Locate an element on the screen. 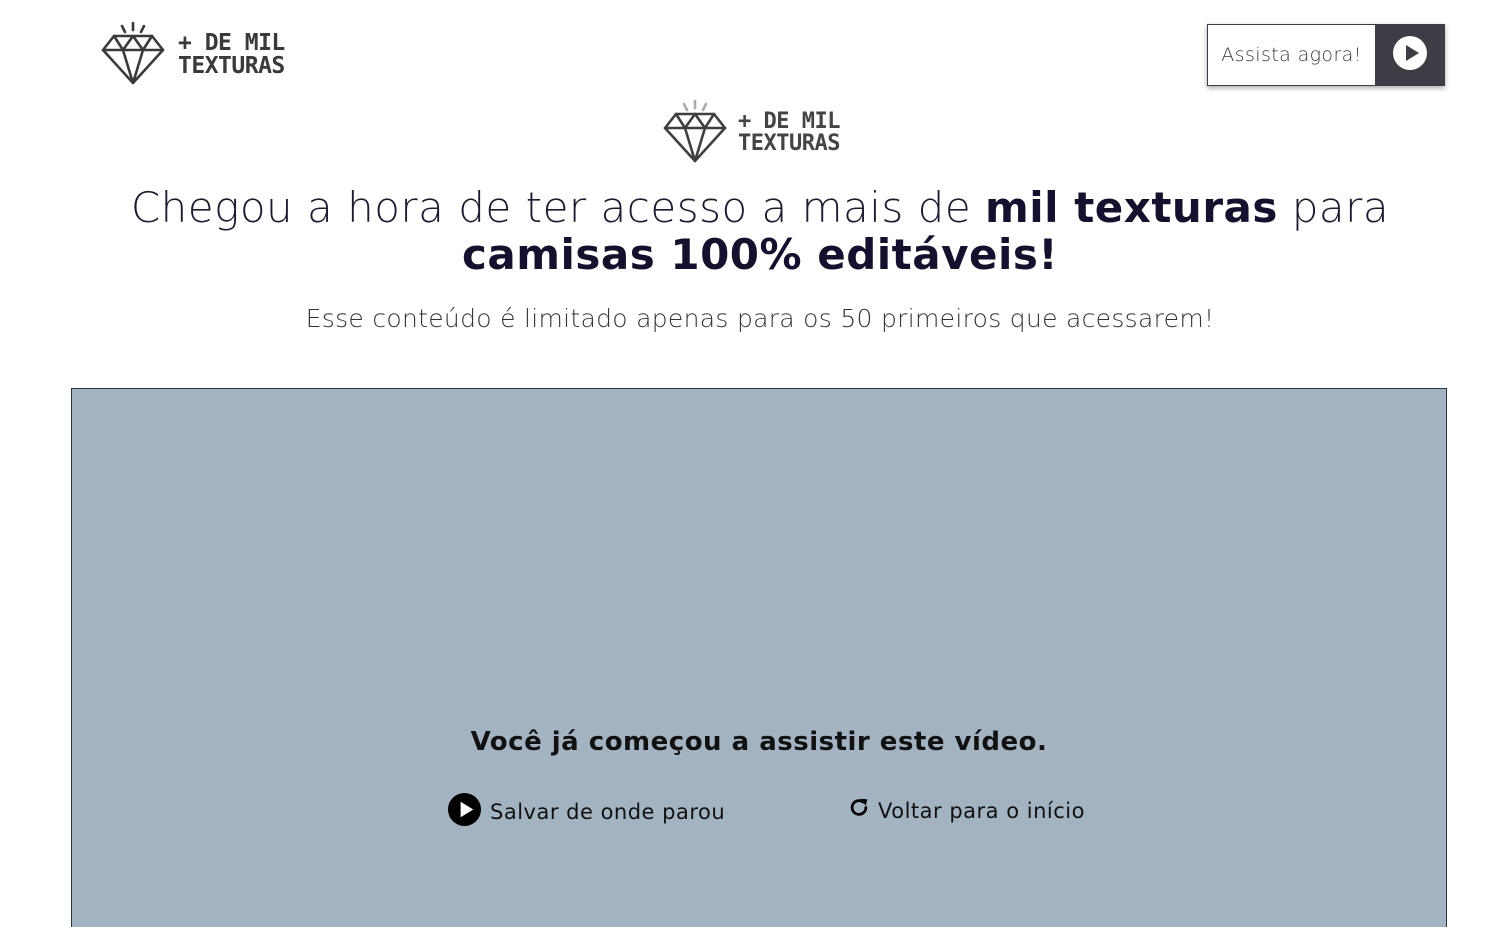  headline-part-1: Chegou a hora de ter acesso a mais de is located at coordinates (558, 207).